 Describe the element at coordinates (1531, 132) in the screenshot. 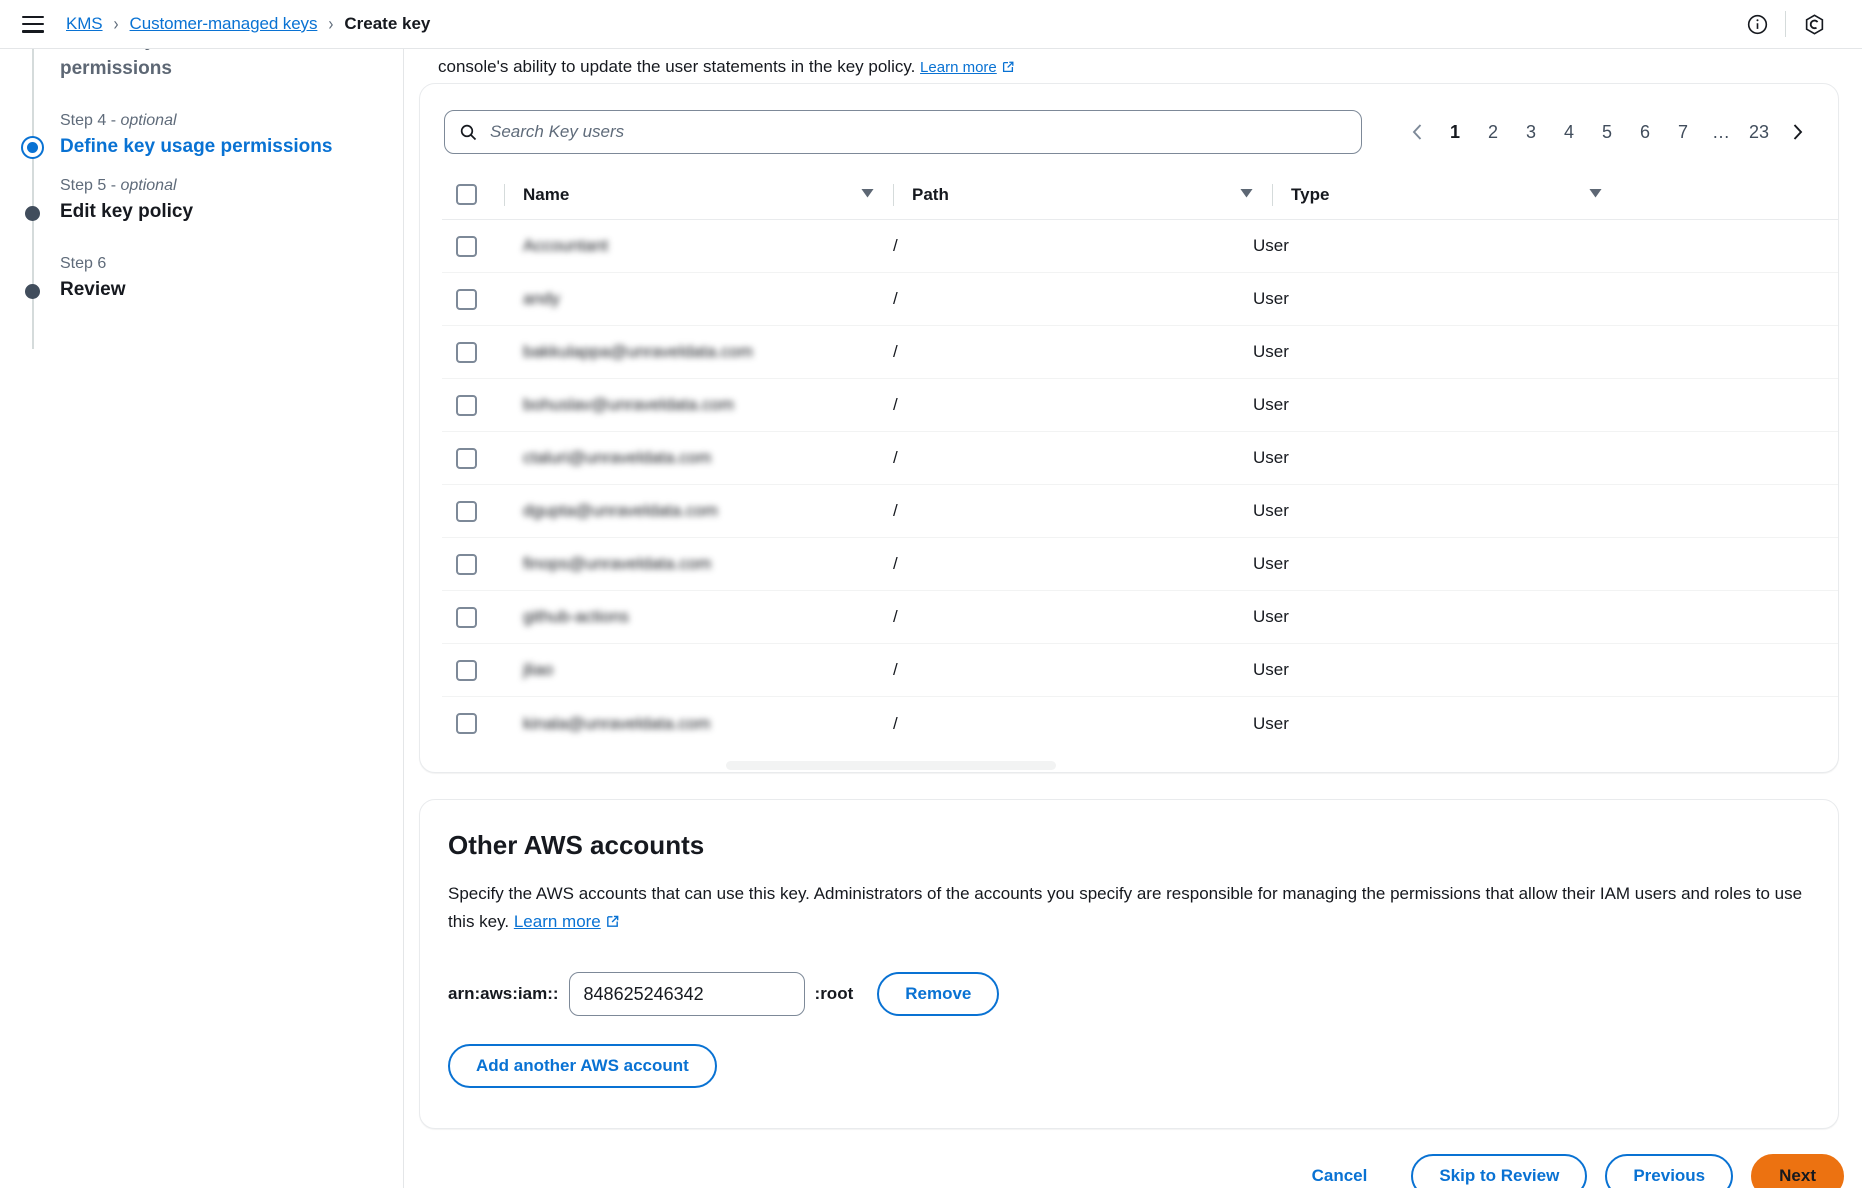

I see `pagination-page-3: 3` at that location.